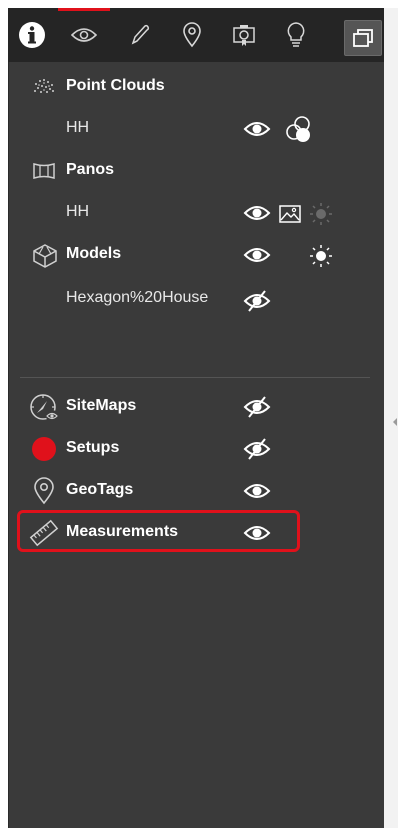 This screenshot has height=830, width=398. What do you see at coordinates (93, 447) in the screenshot?
I see `setups-label: Setups` at bounding box center [93, 447].